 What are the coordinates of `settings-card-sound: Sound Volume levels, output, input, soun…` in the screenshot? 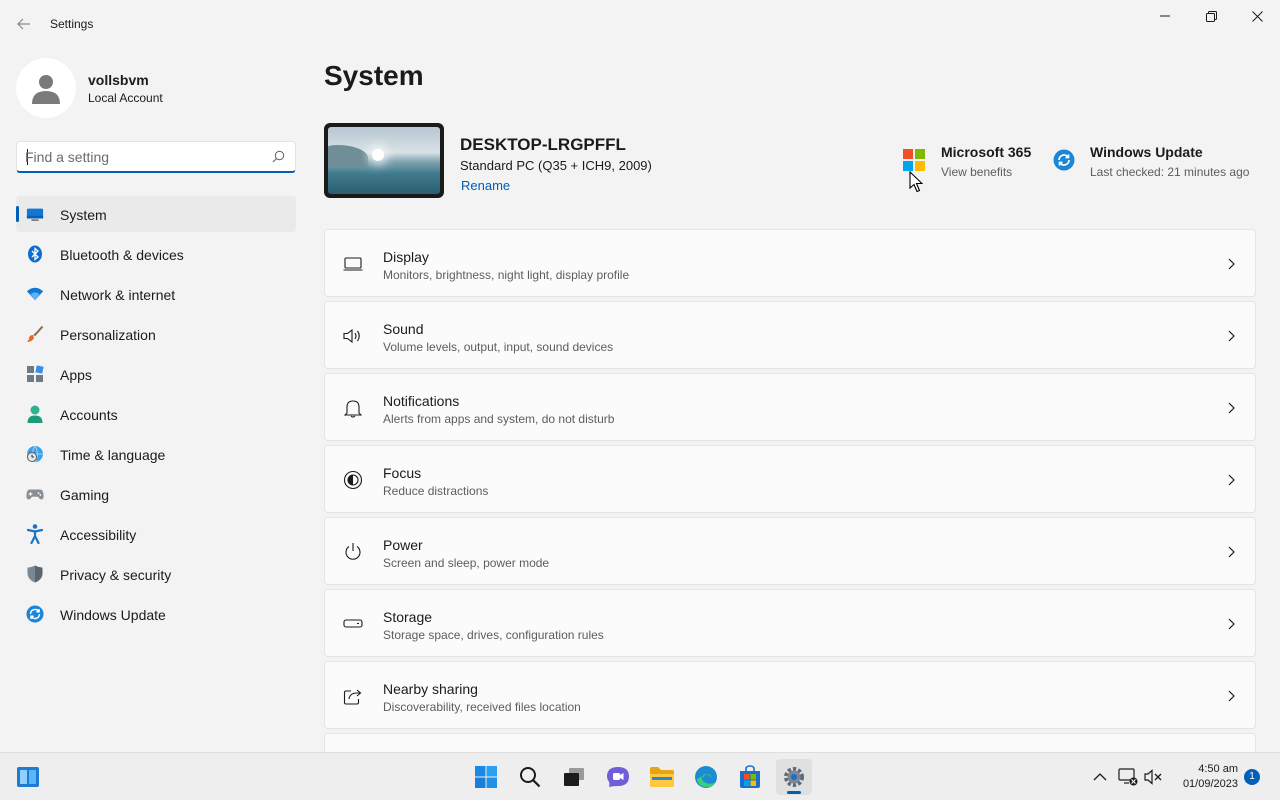 It's located at (790, 335).